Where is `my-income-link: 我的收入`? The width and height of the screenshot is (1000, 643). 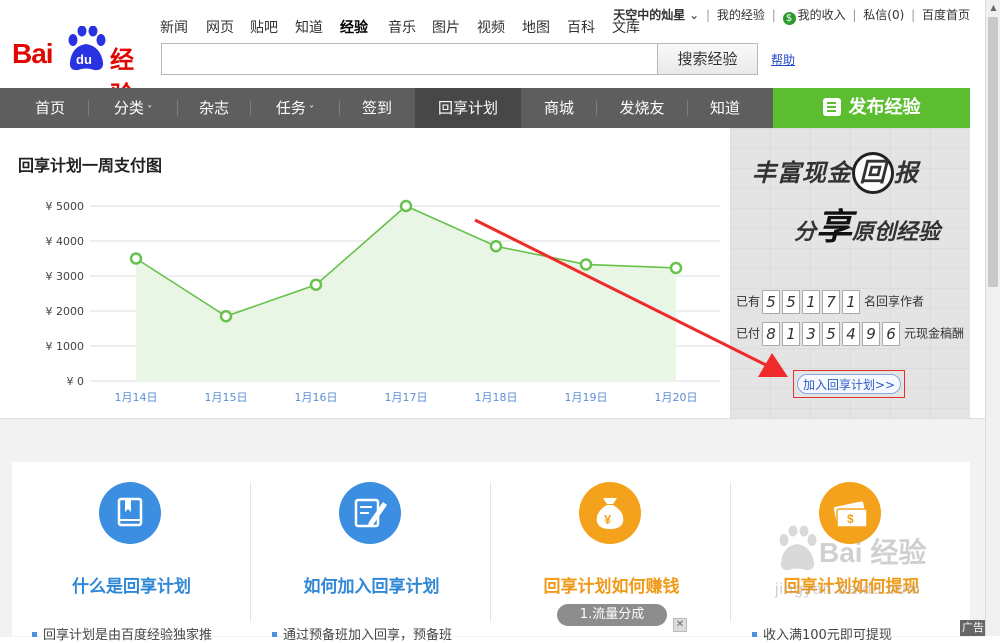
my-income-link: 我的收入 is located at coordinates (822, 15).